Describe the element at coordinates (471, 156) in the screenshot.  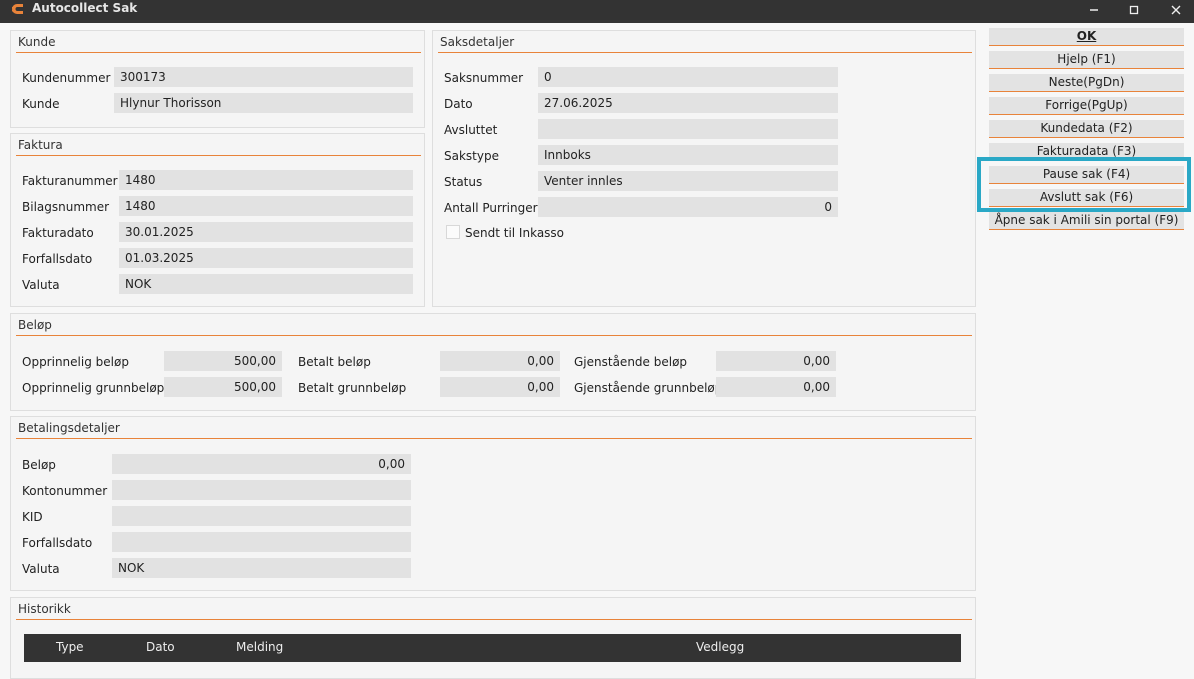
I see `sakstype-label: Sakstype` at that location.